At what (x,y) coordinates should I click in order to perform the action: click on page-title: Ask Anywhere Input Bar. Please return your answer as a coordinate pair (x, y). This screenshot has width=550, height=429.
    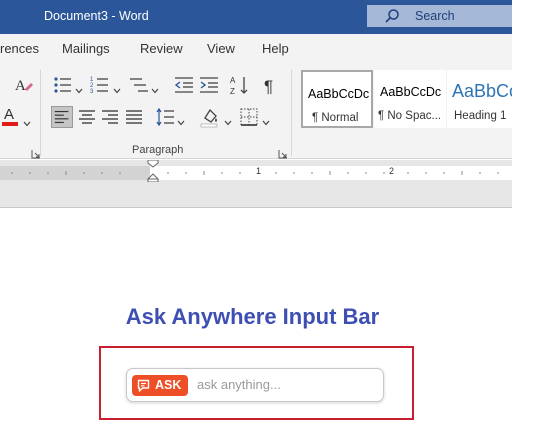
    Looking at the image, I should click on (252, 316).